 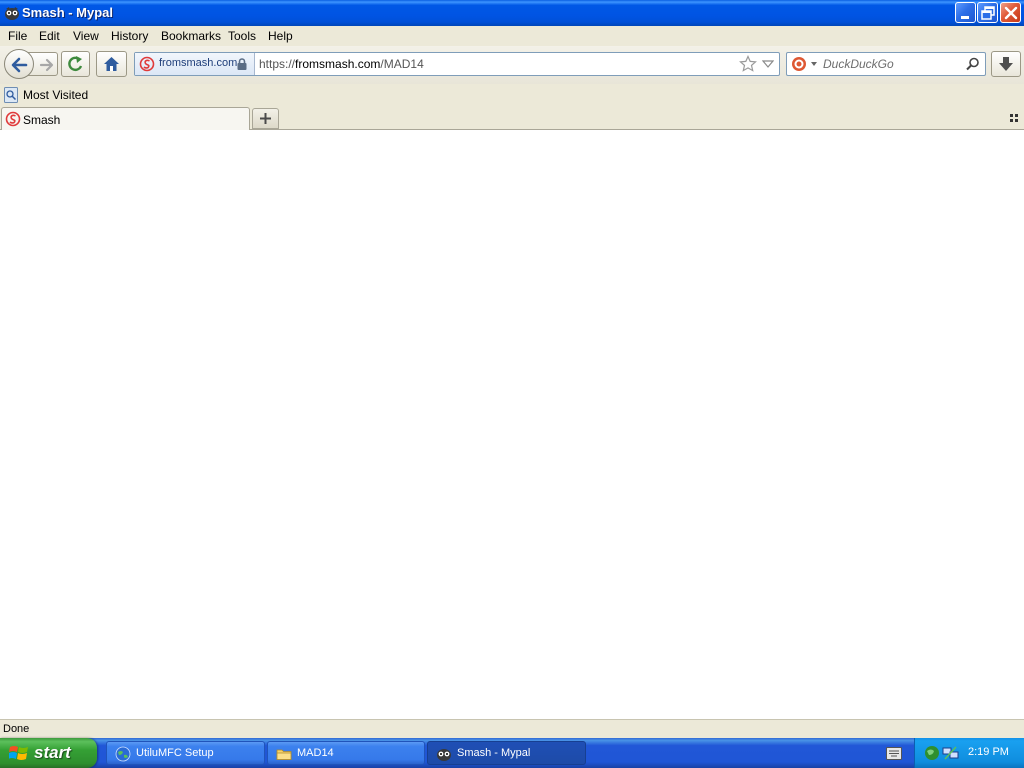 I want to click on bookmarks-toolbar: Most Visited, so click(x=512, y=95).